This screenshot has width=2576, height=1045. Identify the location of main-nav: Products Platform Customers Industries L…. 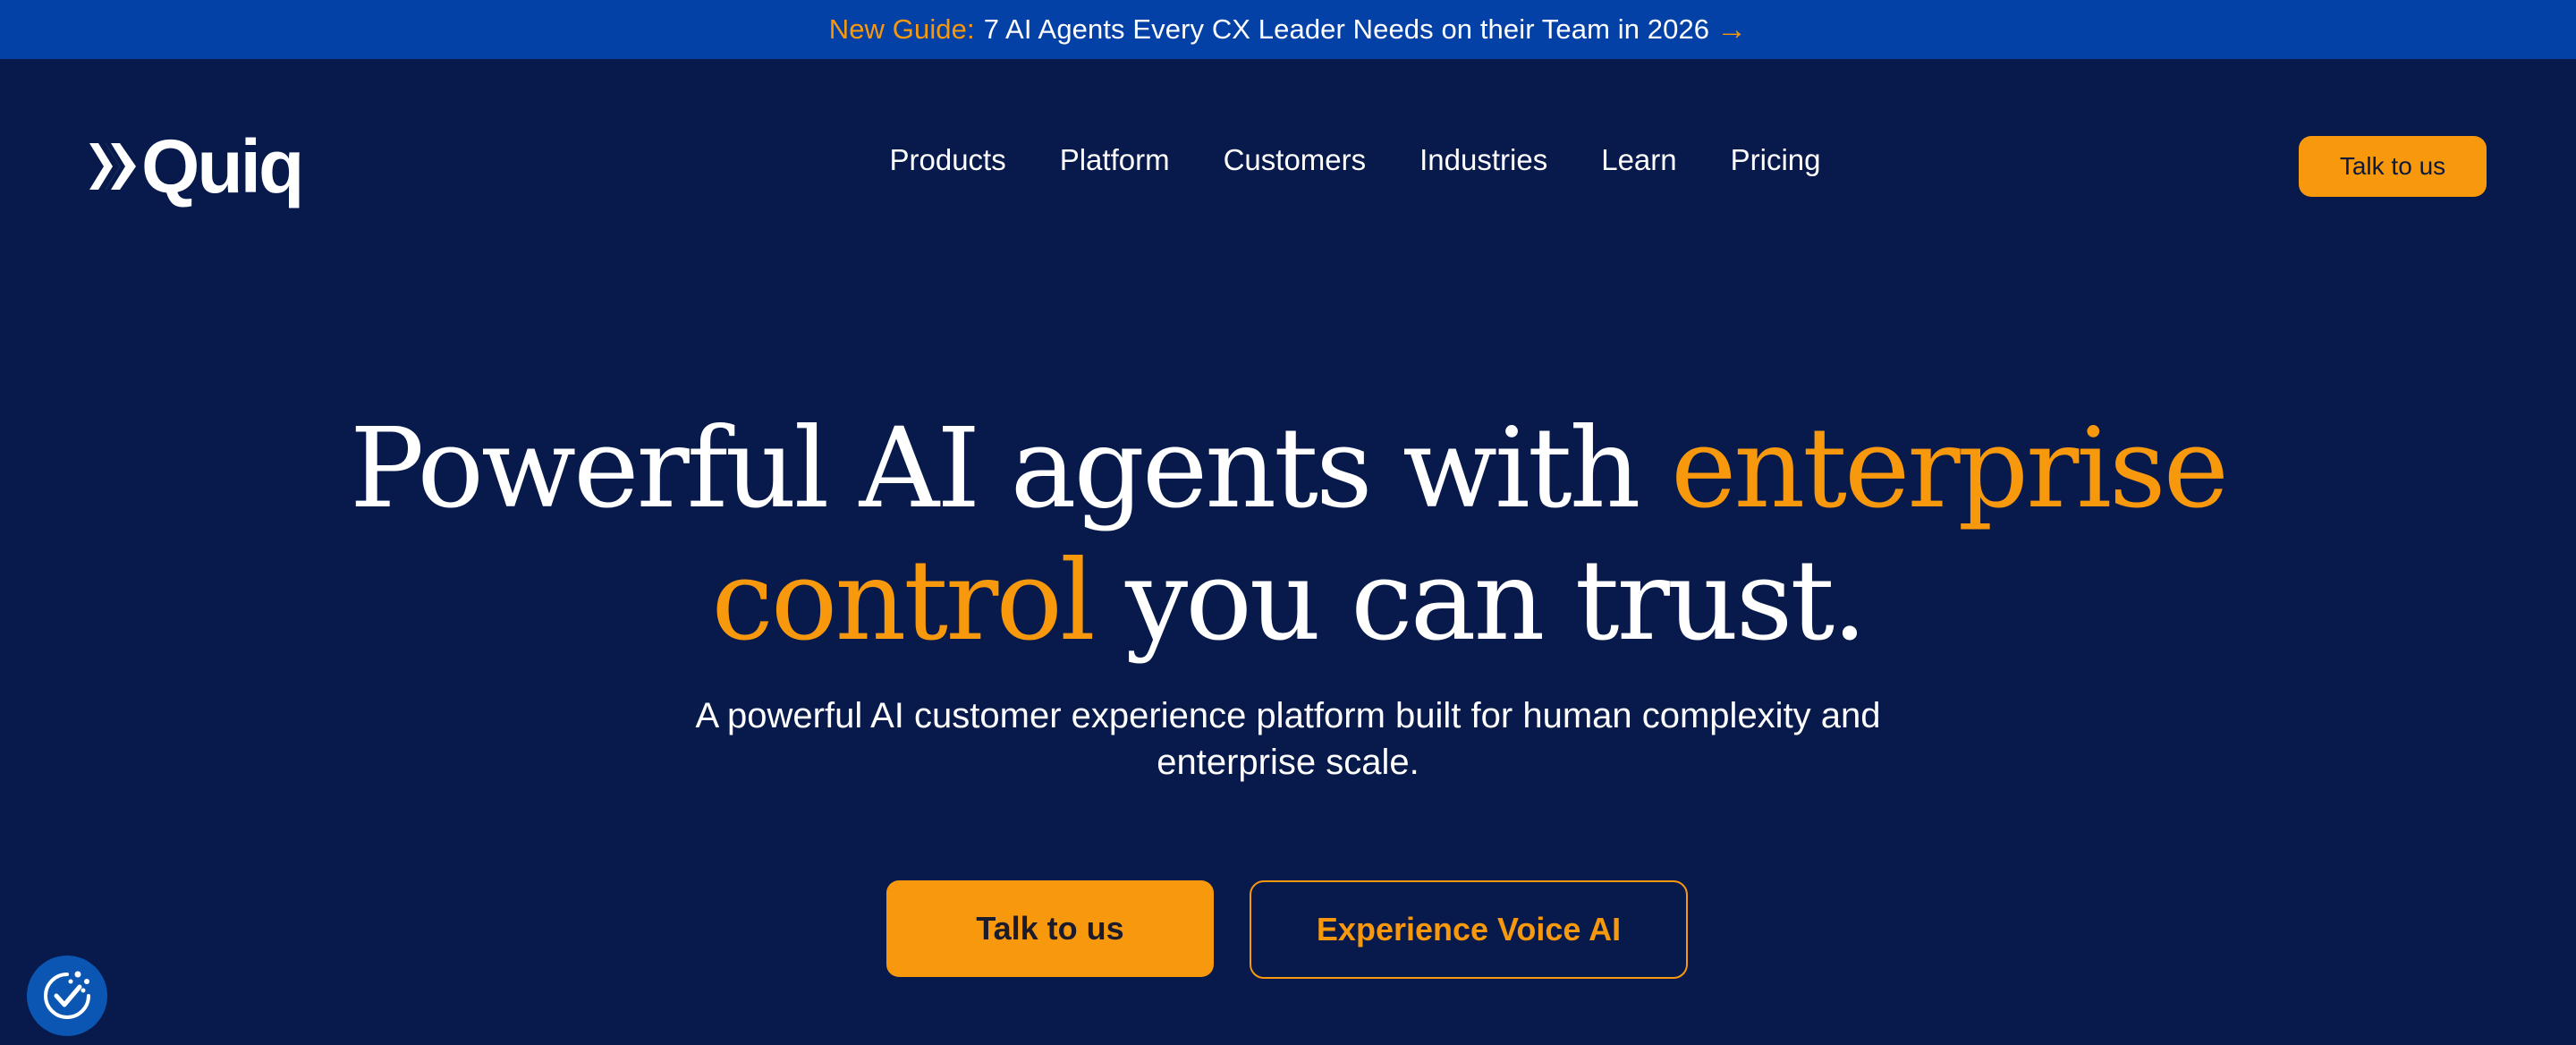
(1288, 160).